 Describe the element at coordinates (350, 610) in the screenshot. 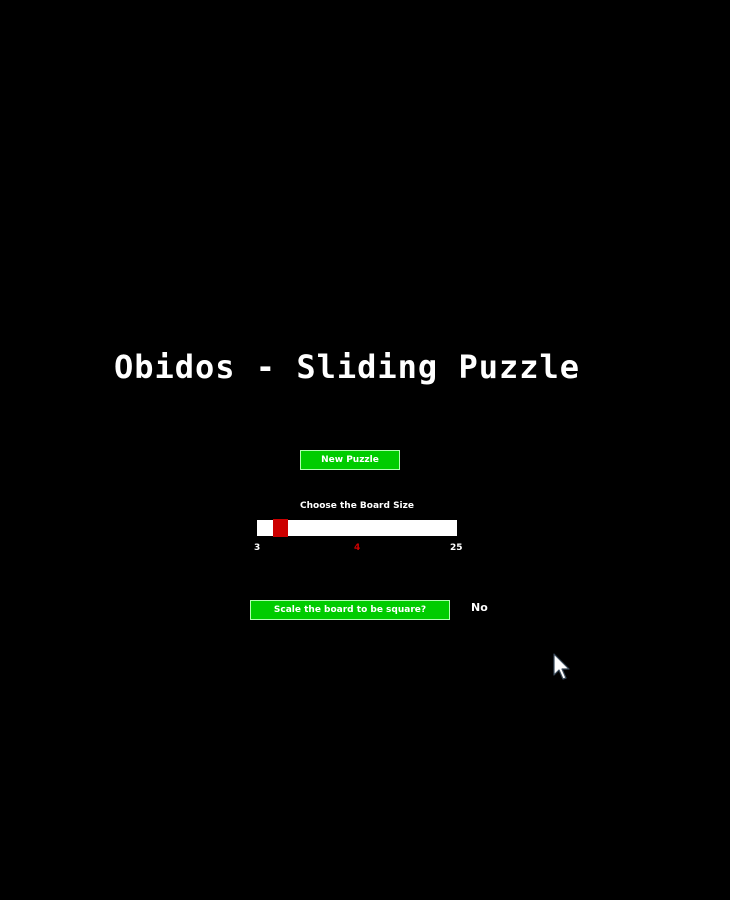

I see `scale-square-button: Scale the board to be square?` at that location.